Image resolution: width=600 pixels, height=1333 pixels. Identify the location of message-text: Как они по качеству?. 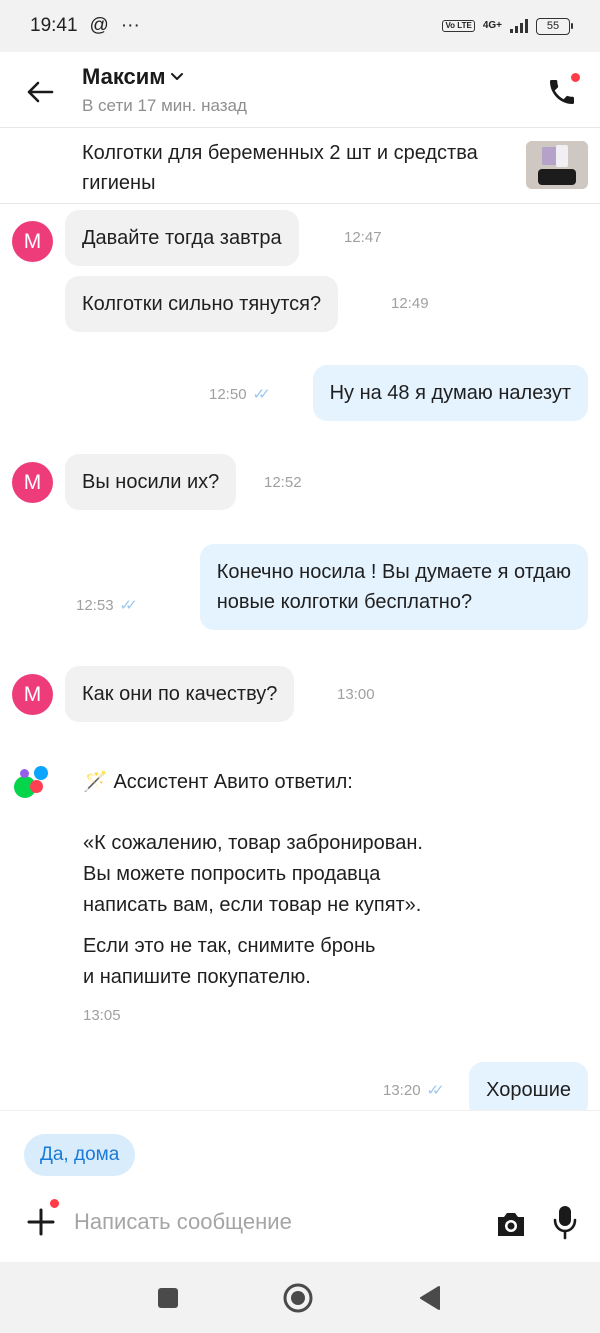
(180, 694).